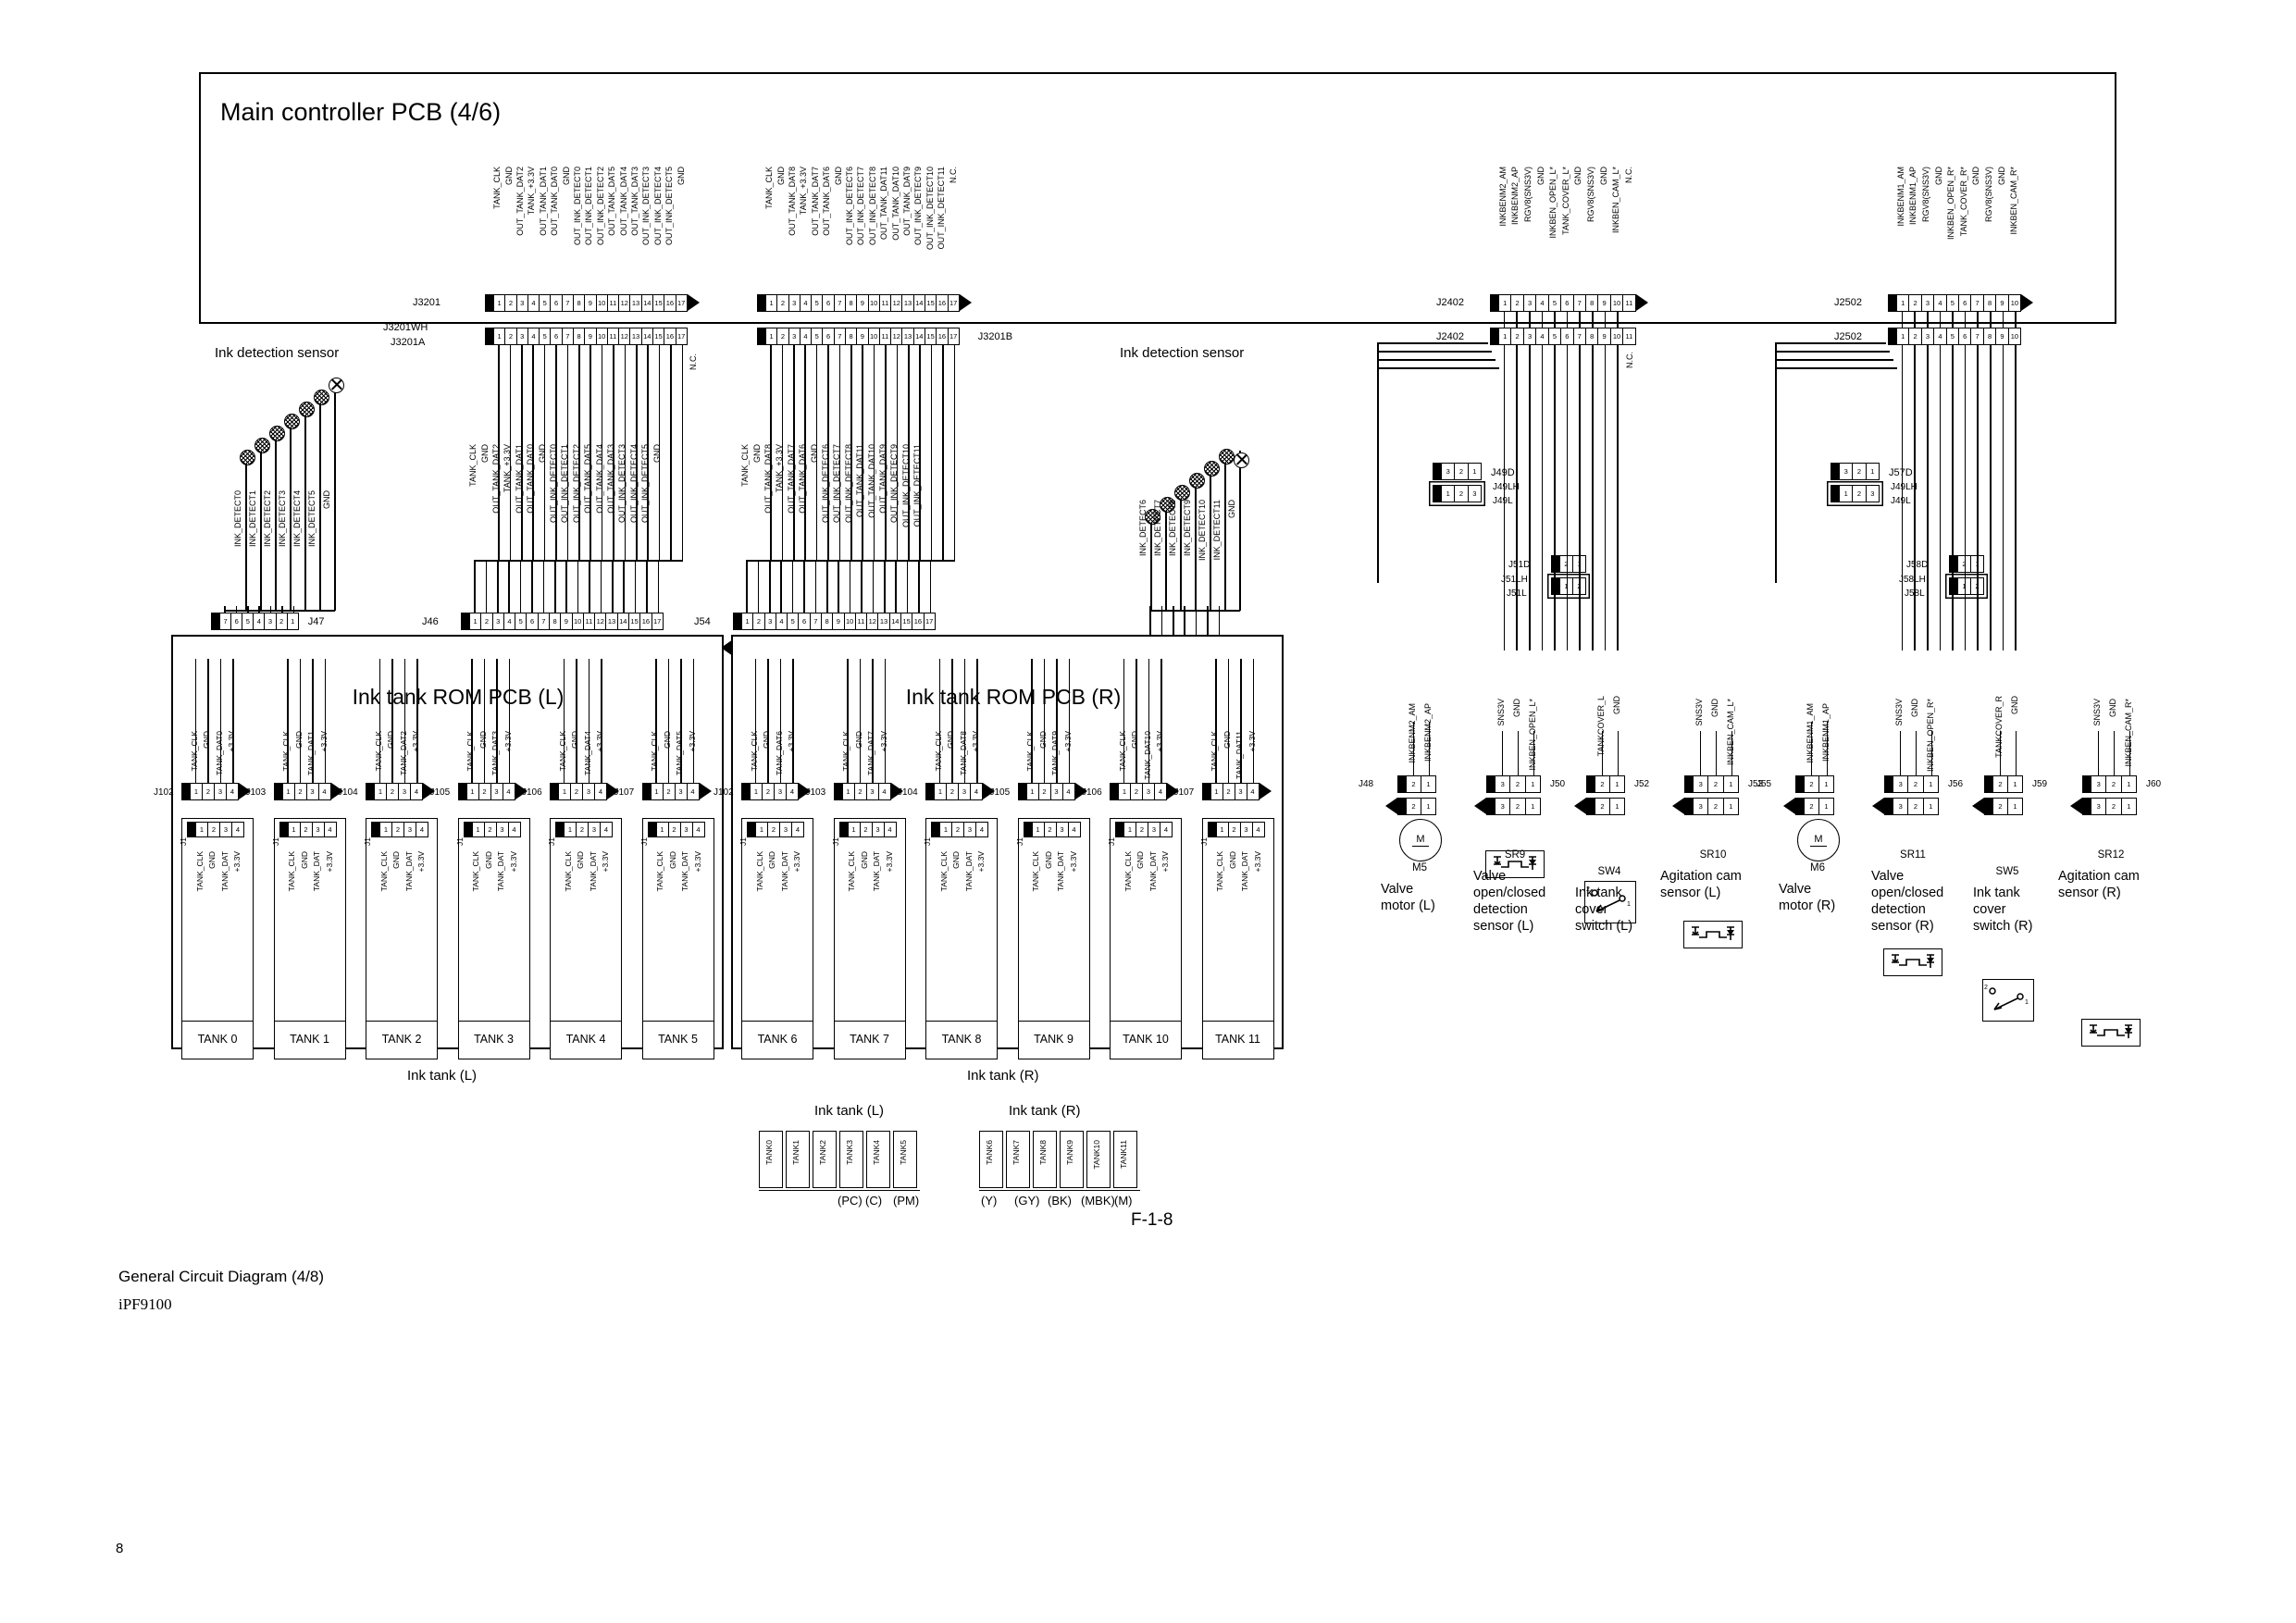  Describe the element at coordinates (685, 871) in the screenshot. I see `tank-j1-signal-left-5-2: TANK_DAT` at that location.